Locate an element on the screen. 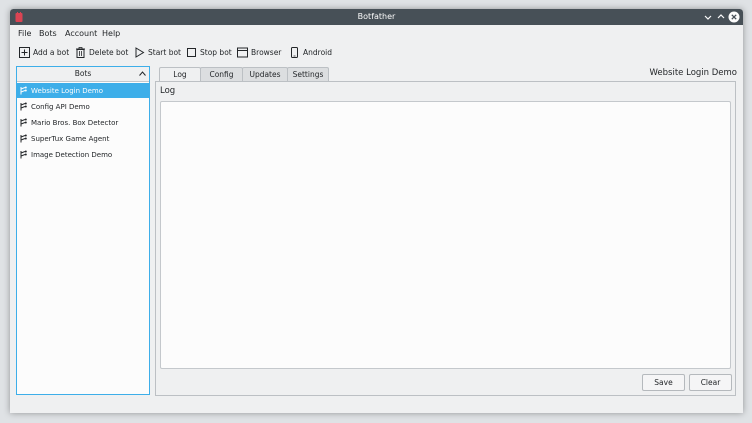 Image resolution: width=752 pixels, height=423 pixels. bot-list-item-label: SuperTux Game Agent is located at coordinates (70, 138).